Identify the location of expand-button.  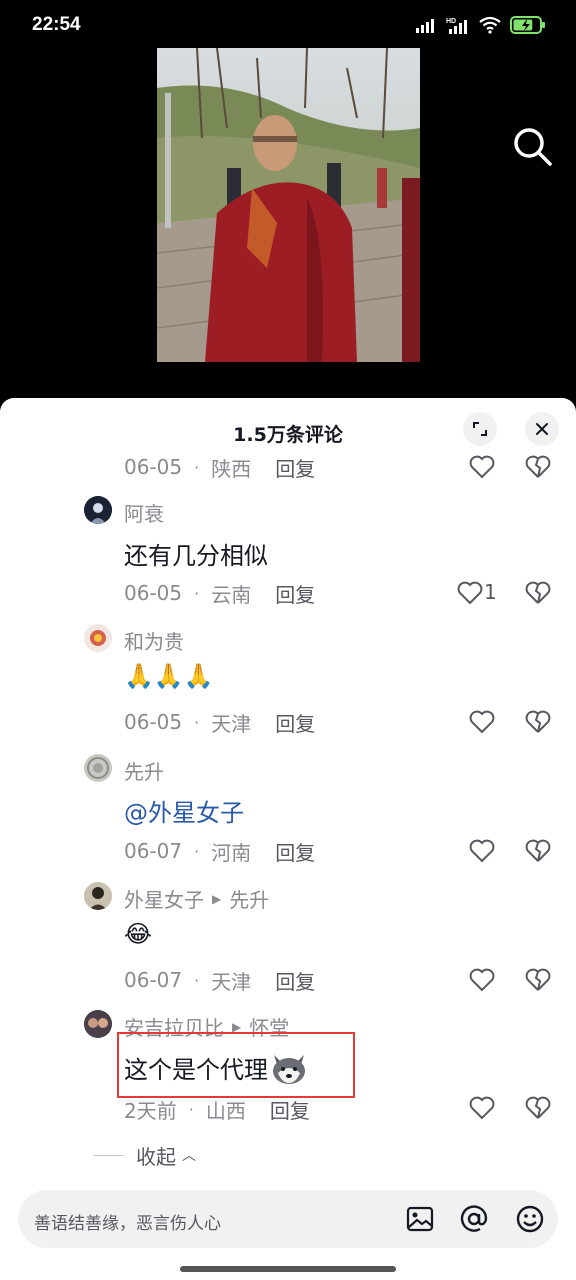
(480, 429).